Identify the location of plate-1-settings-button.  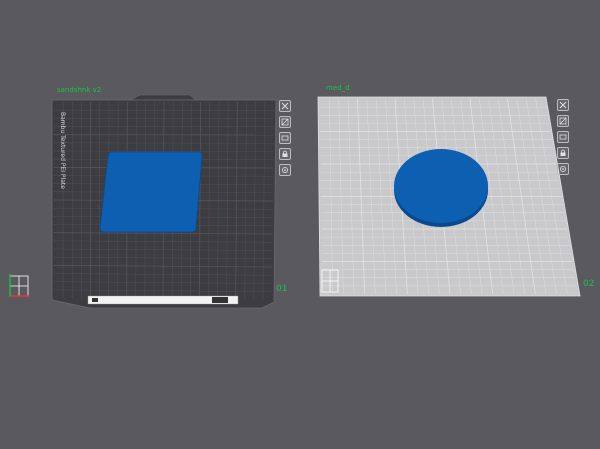
(285, 170).